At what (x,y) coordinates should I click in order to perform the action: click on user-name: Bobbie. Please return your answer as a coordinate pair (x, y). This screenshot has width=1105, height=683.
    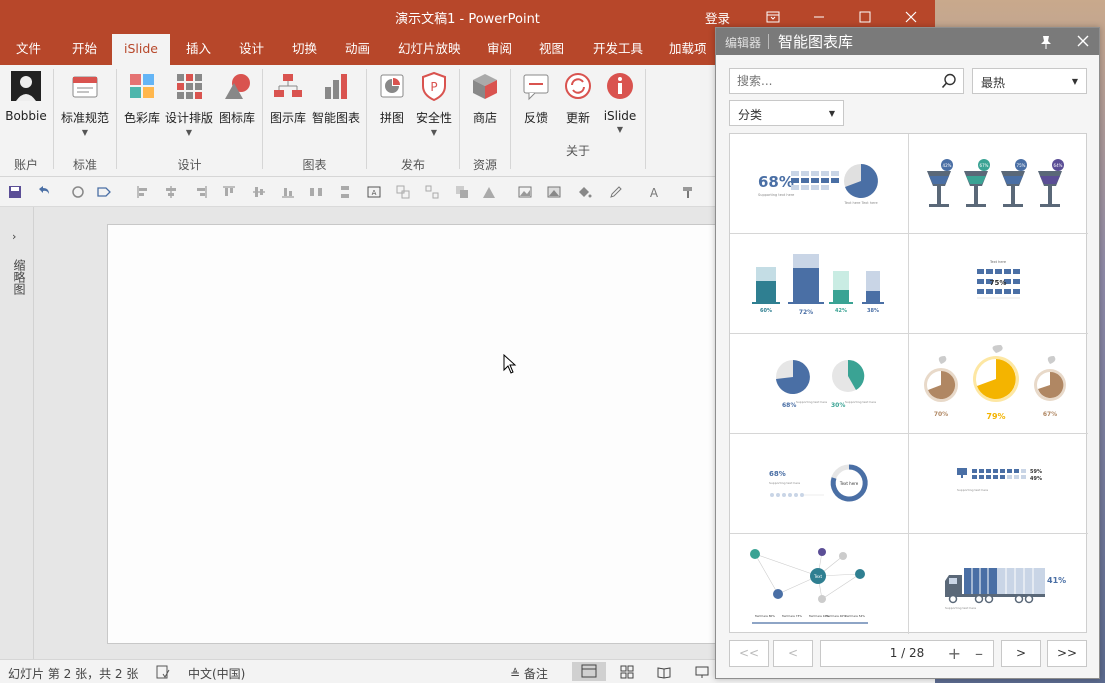
    Looking at the image, I should click on (26, 116).